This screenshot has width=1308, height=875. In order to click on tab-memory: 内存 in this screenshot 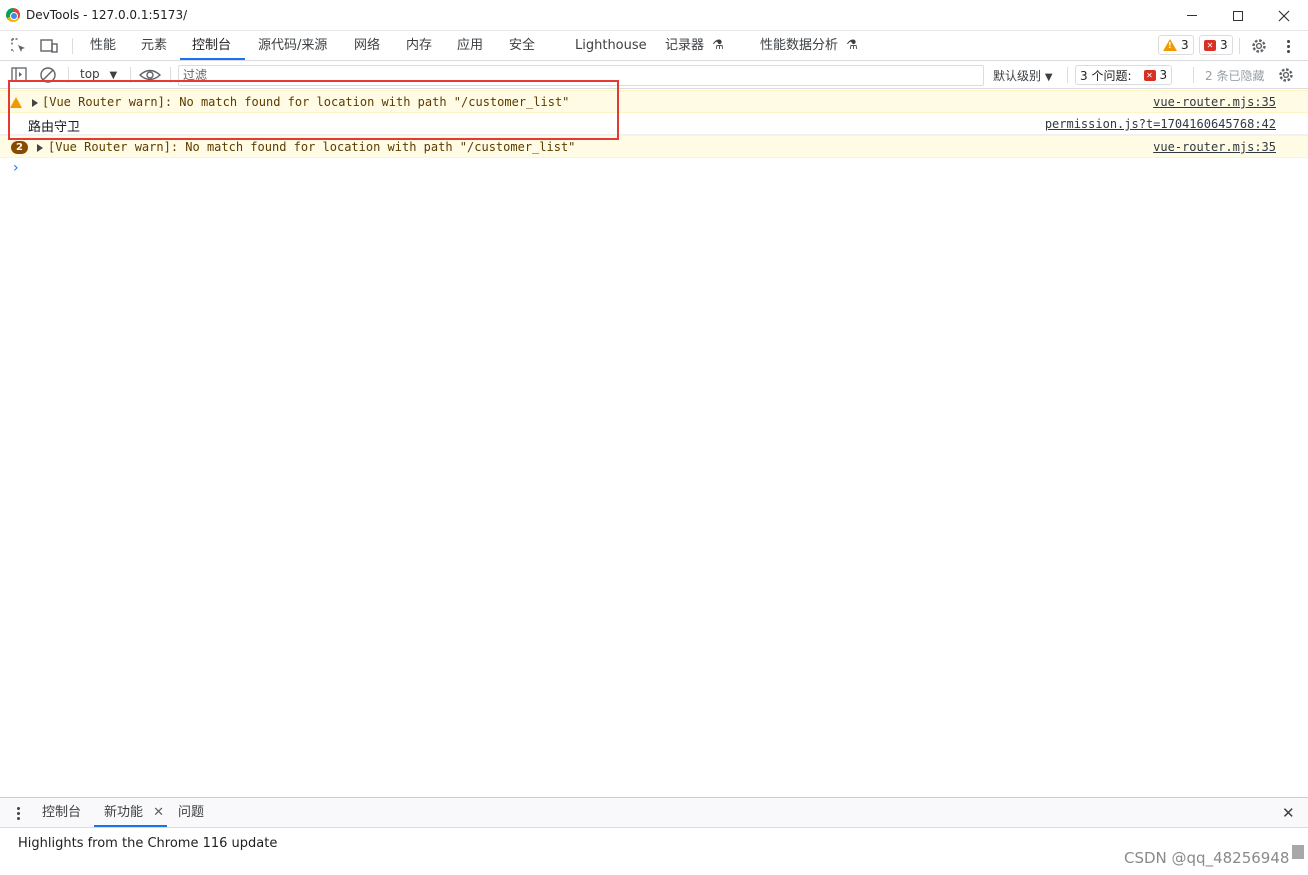, I will do `click(419, 46)`.